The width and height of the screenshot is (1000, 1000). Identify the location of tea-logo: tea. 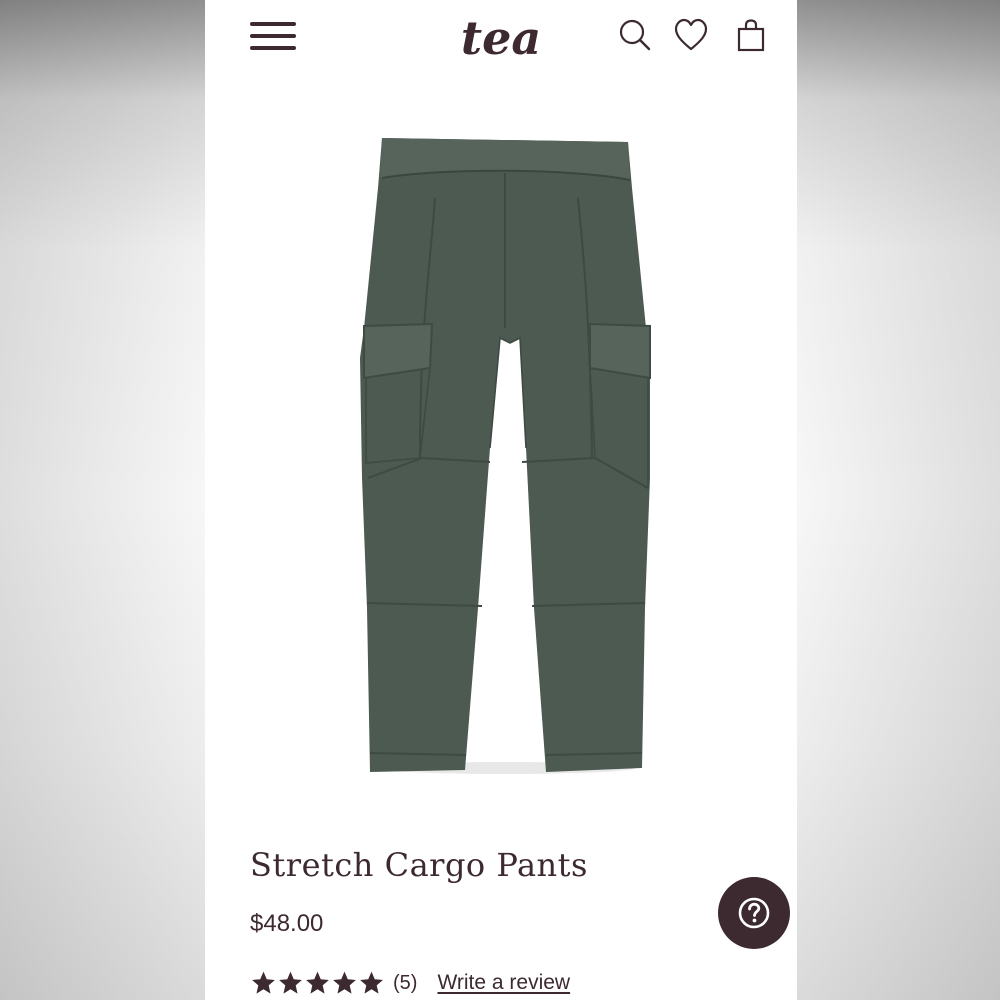
(501, 41).